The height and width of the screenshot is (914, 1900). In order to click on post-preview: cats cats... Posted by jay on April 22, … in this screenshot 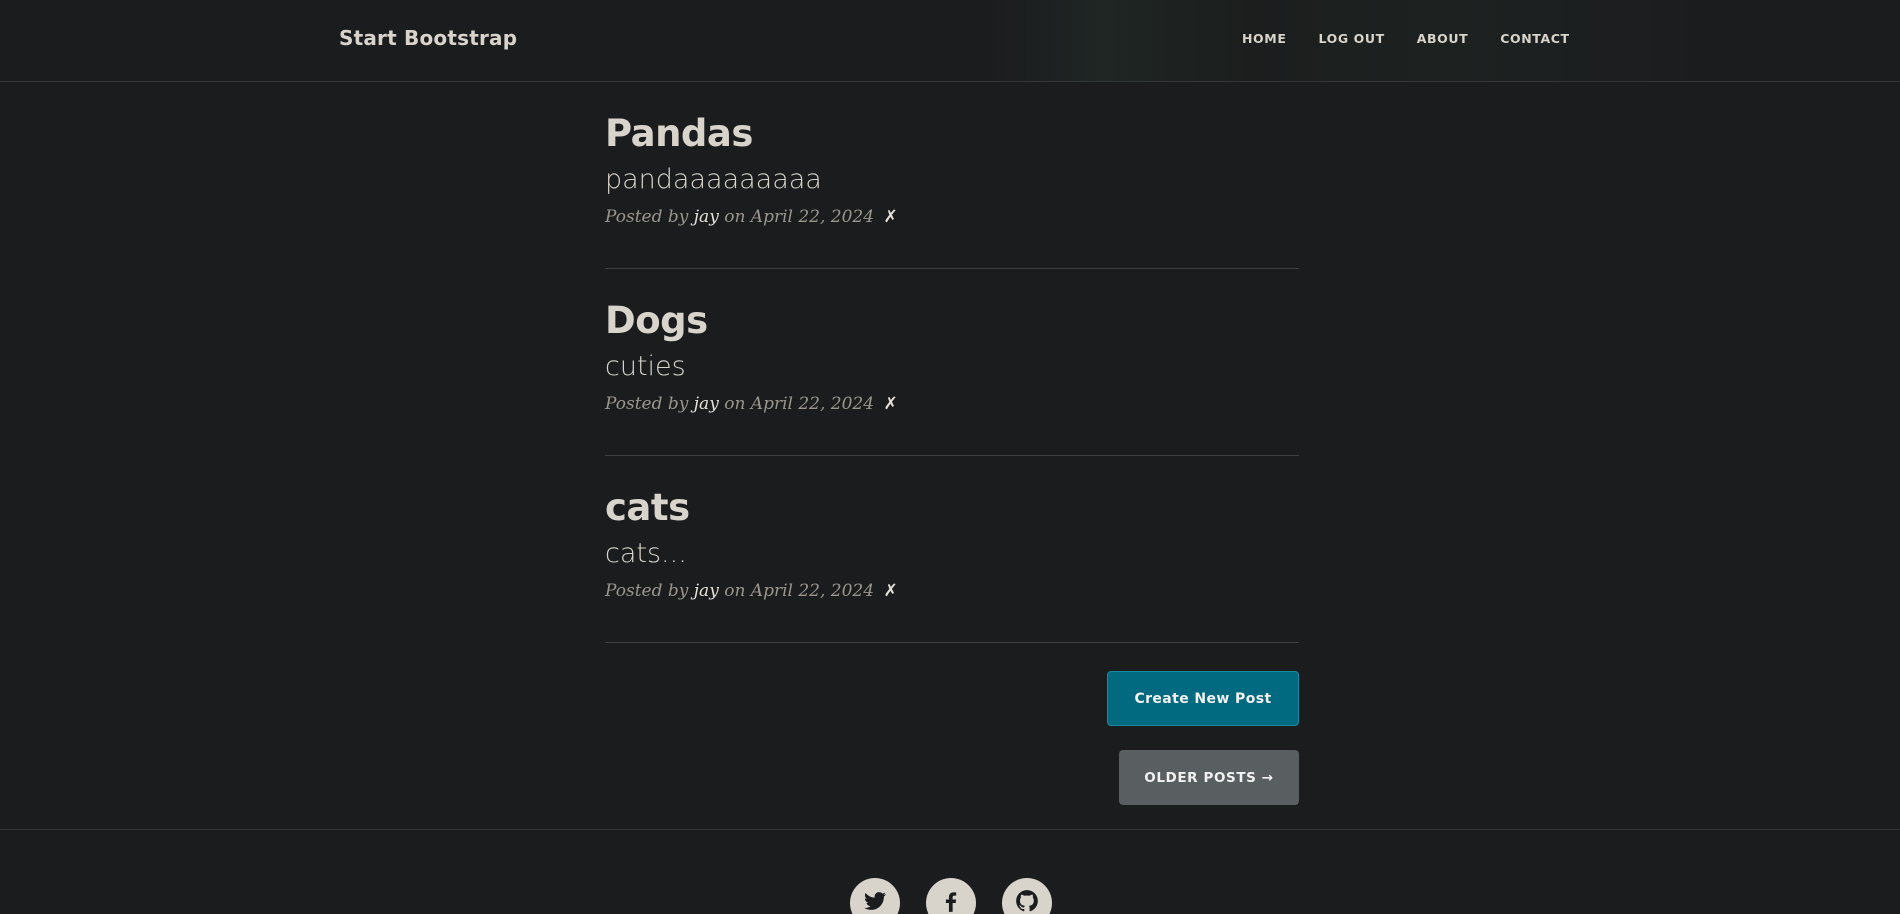, I will do `click(952, 549)`.